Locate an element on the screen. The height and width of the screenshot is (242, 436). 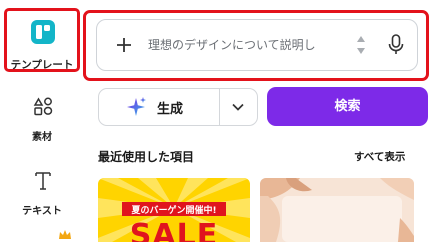
generate-label: 生成 is located at coordinates (170, 109).